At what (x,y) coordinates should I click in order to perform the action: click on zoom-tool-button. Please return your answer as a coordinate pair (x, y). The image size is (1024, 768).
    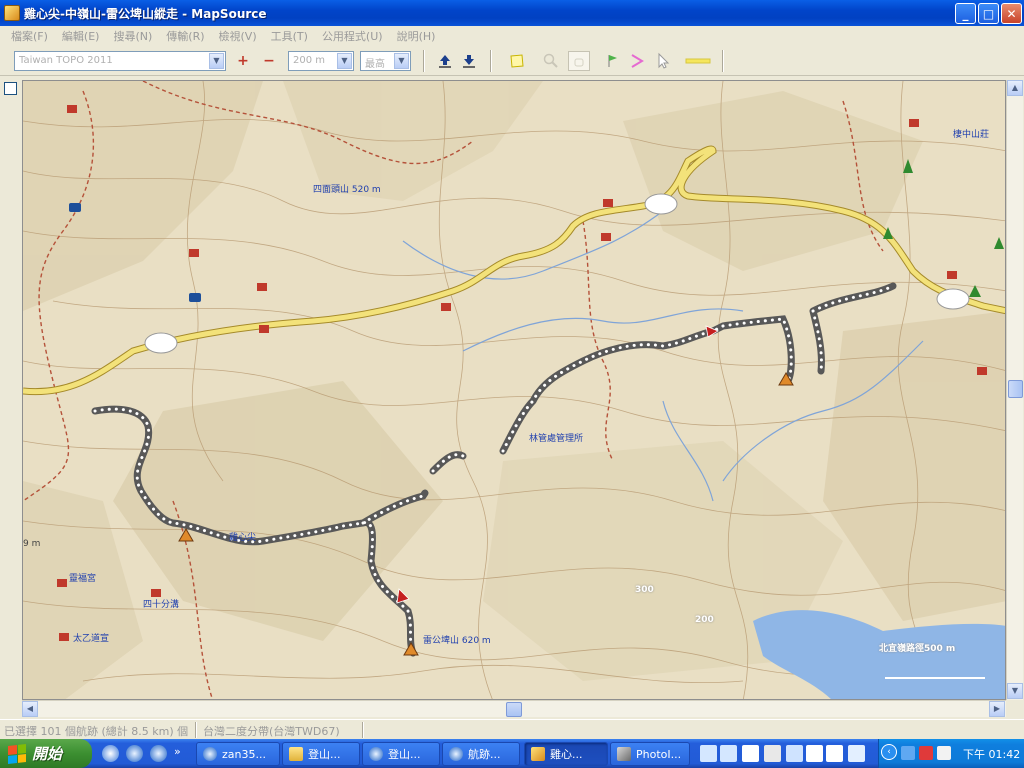
    Looking at the image, I should click on (551, 61).